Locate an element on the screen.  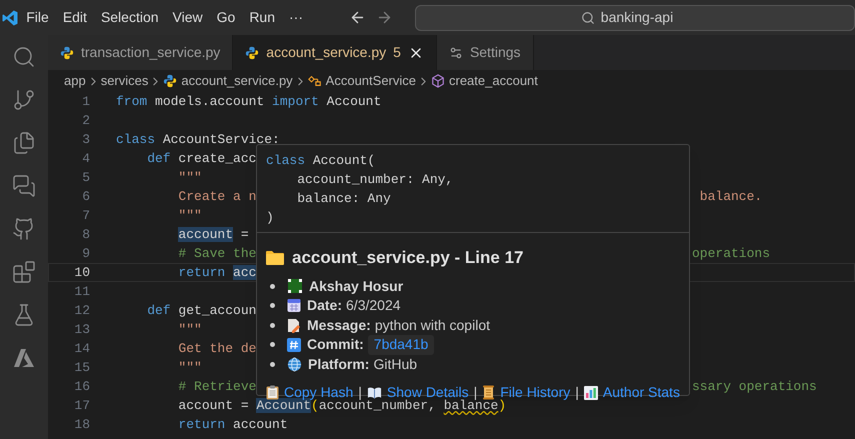
problem-count: 5 is located at coordinates (397, 52).